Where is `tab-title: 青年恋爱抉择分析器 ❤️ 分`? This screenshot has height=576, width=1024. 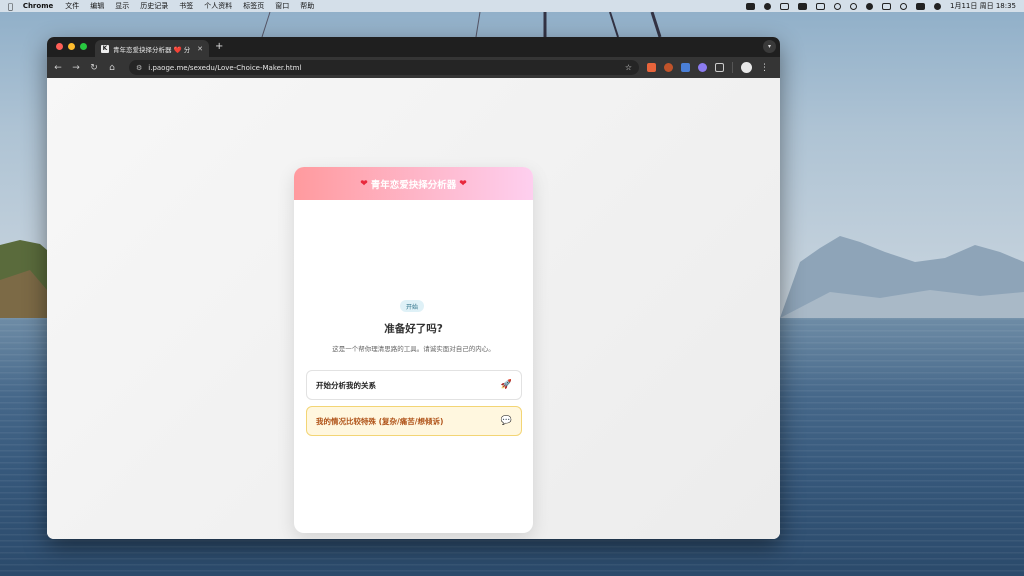
tab-title: 青年恋爱抉择分析器 ❤️ 分 is located at coordinates (152, 49).